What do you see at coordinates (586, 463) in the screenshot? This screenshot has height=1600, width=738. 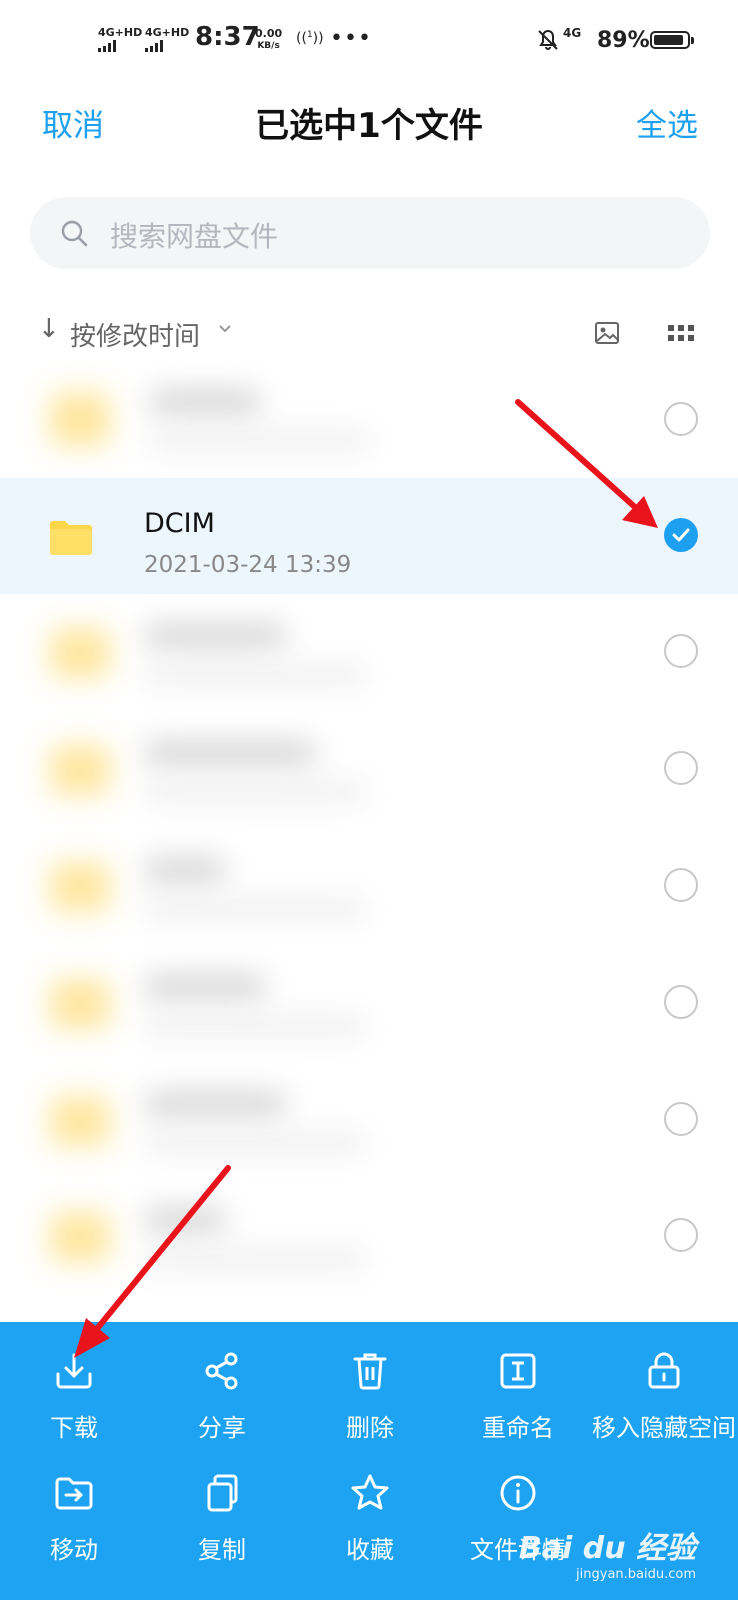 I see `arrow-to-checkbox-icon` at bounding box center [586, 463].